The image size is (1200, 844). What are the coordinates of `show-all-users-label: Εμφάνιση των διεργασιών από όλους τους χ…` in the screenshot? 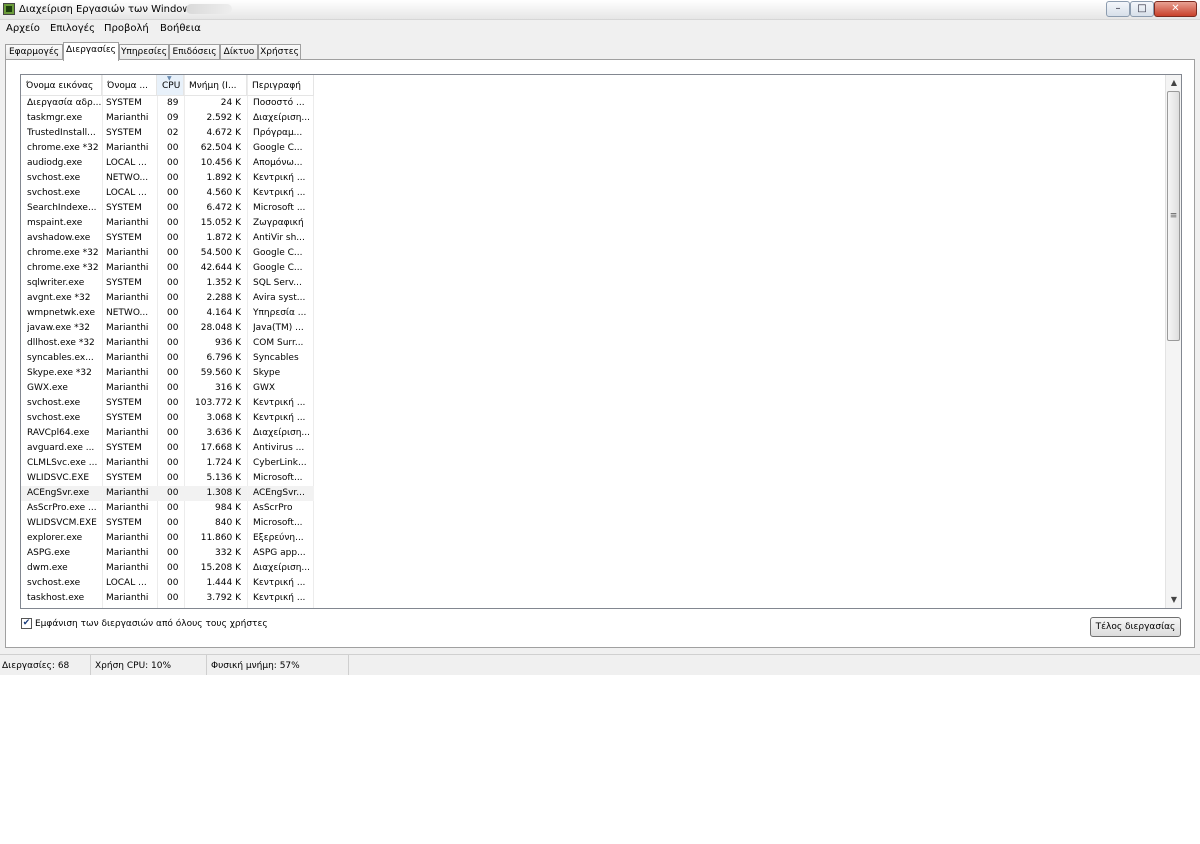 It's located at (151, 624).